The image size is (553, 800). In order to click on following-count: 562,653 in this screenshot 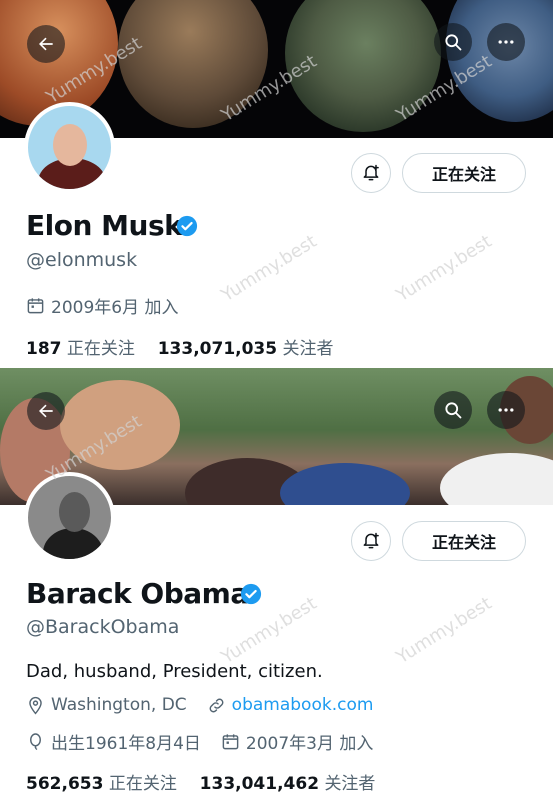, I will do `click(64, 784)`.